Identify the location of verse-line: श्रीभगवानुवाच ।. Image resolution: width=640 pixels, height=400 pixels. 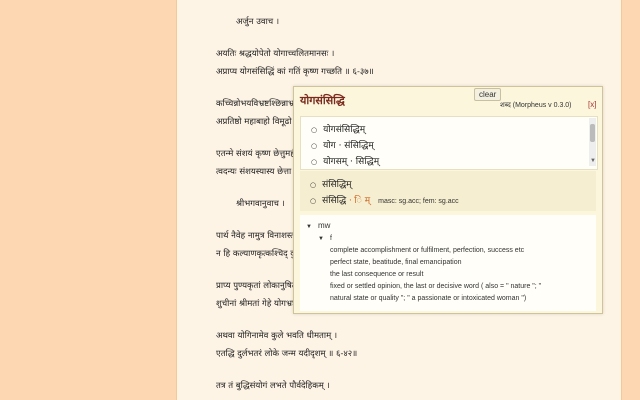
(260, 204).